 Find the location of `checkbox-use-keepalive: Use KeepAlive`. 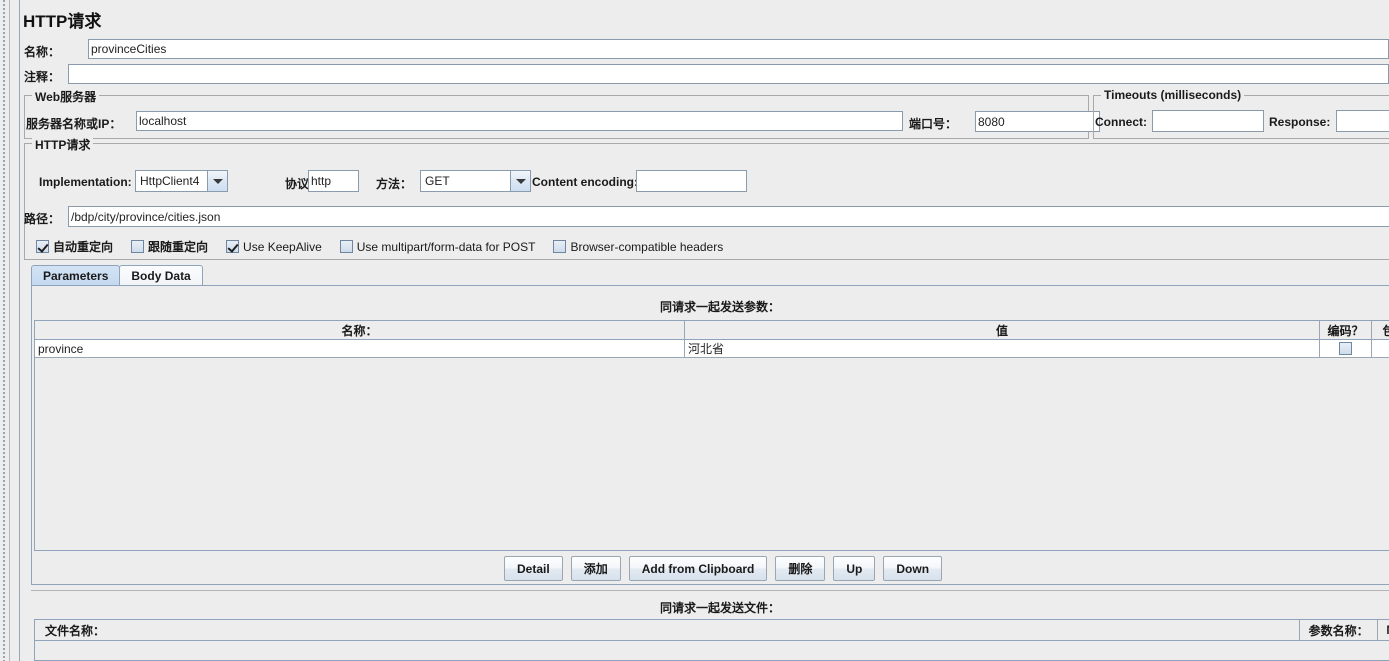

checkbox-use-keepalive: Use KeepAlive is located at coordinates (274, 247).